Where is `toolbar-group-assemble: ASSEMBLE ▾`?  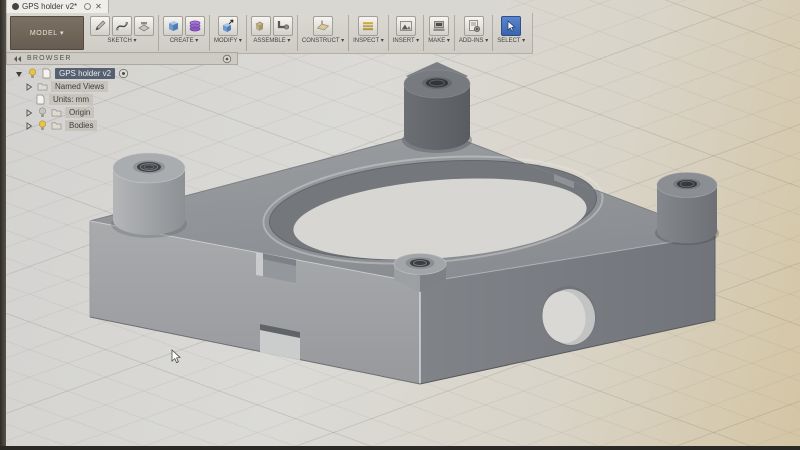 toolbar-group-assemble: ASSEMBLE ▾ is located at coordinates (272, 33).